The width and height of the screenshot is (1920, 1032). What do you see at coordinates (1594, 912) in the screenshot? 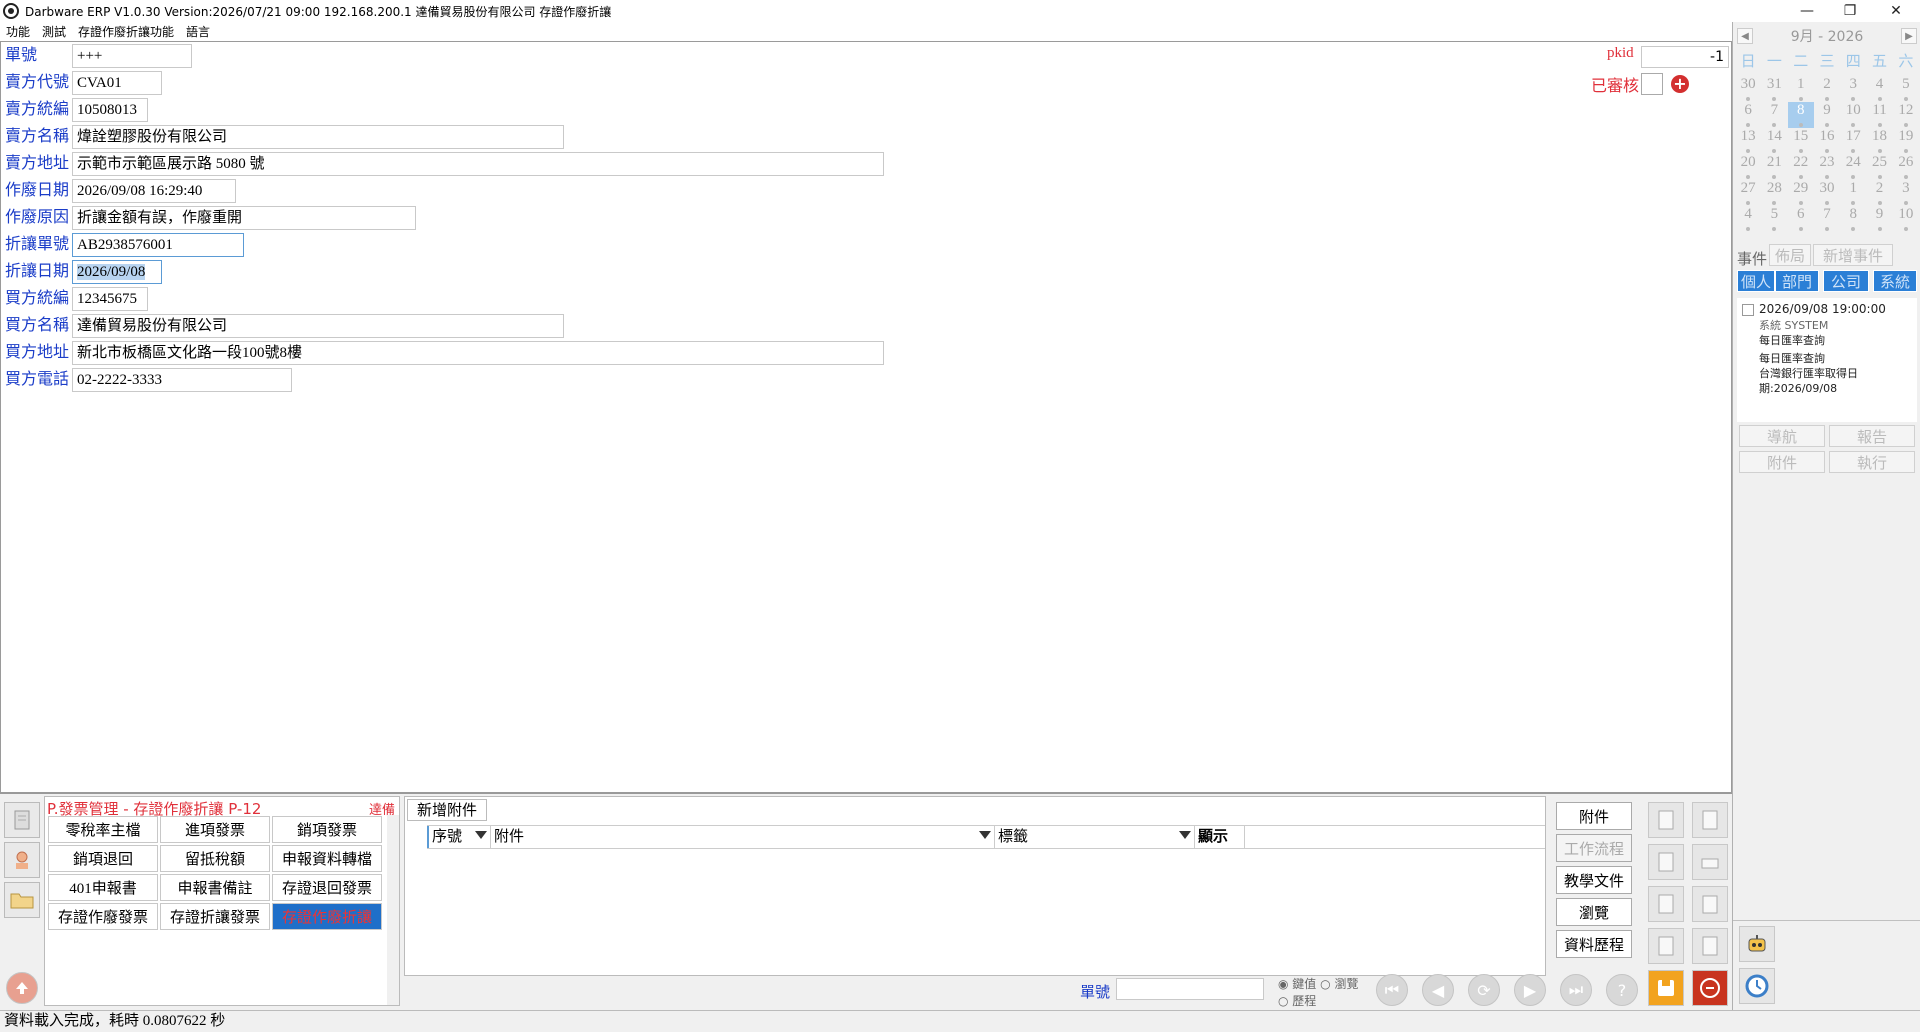
I see `browse-button: 瀏覽` at bounding box center [1594, 912].